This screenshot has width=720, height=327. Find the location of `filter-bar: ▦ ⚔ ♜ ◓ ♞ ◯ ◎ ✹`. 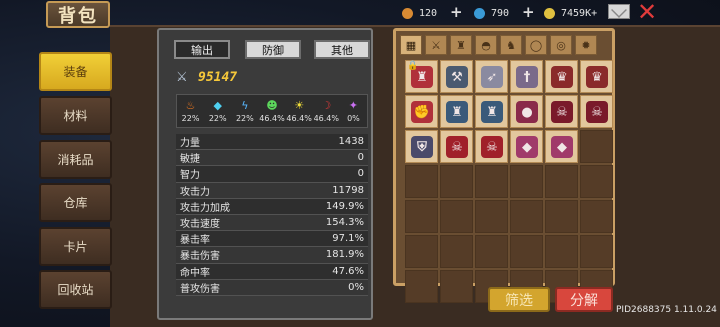

filter-bar: ▦ ⚔ ♜ ◓ ♞ ◯ ◎ ✹ is located at coordinates (505, 45).